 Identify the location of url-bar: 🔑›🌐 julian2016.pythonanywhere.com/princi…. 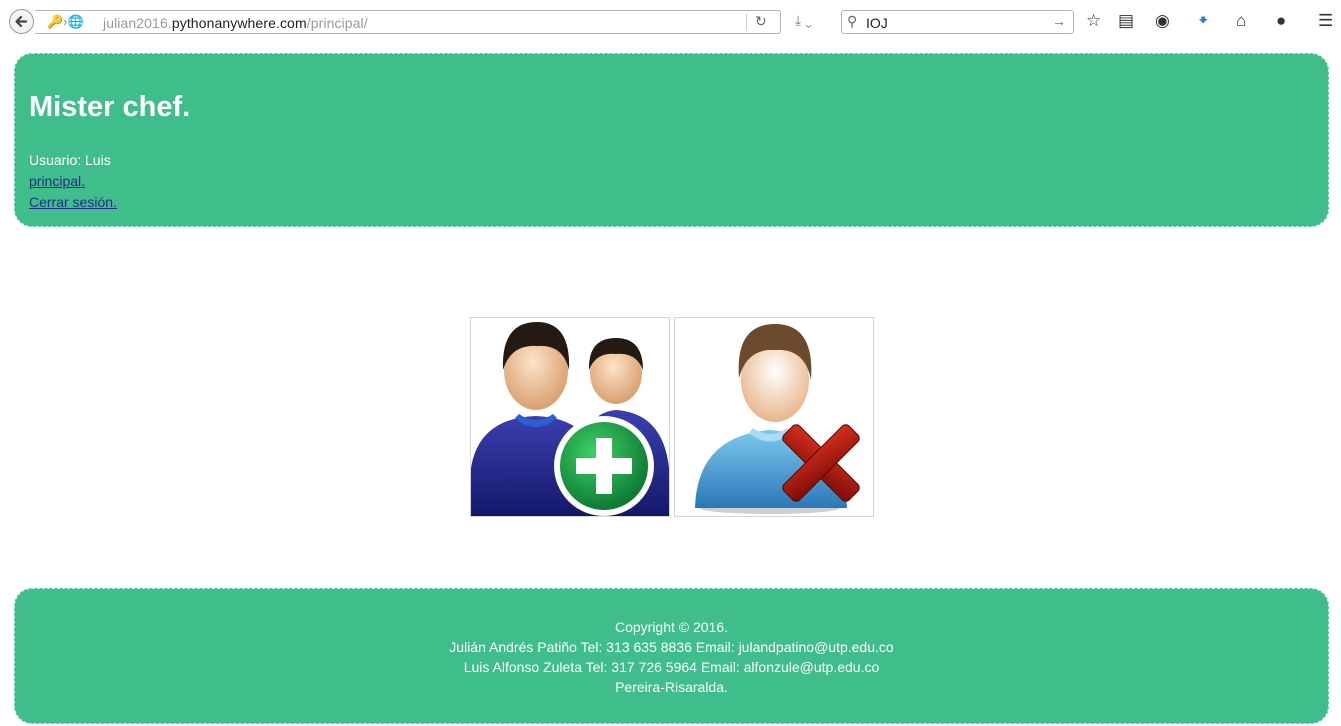
(408, 22).